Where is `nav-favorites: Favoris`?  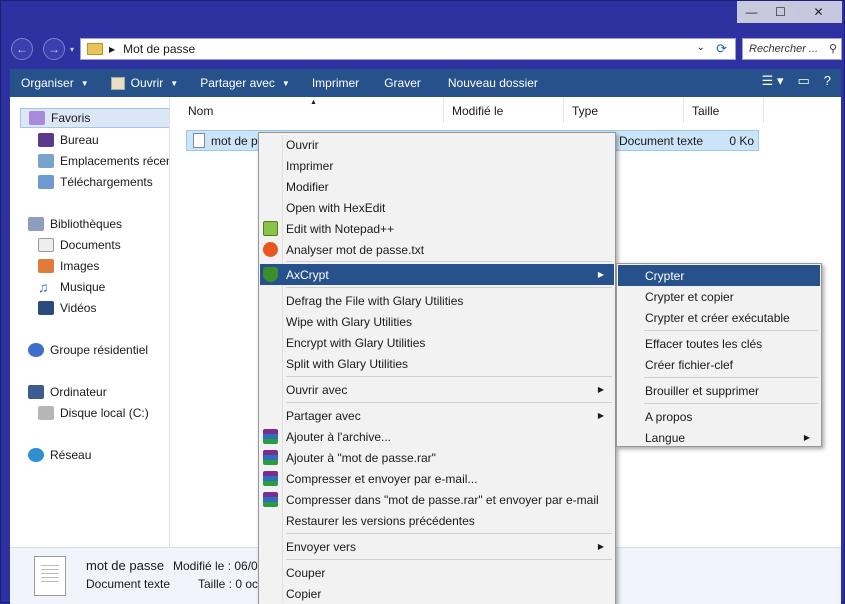 nav-favorites: Favoris is located at coordinates (94, 118).